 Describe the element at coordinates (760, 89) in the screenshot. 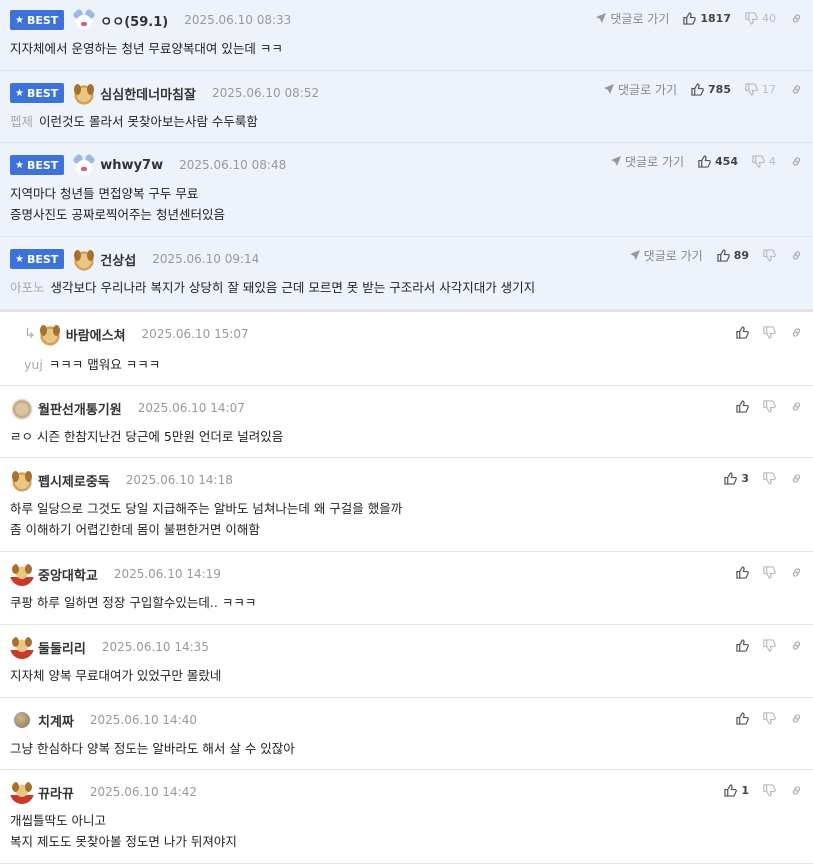

I see `dislike-button: 17` at that location.